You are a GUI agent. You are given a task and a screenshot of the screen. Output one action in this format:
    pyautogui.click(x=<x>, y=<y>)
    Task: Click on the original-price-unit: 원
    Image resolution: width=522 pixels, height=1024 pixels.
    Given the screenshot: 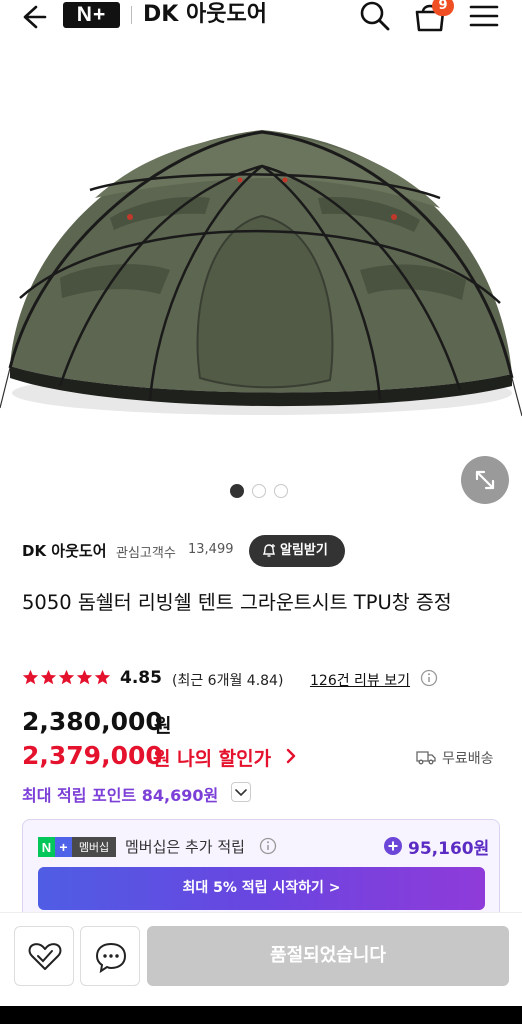 What is the action you would take?
    pyautogui.click(x=163, y=726)
    